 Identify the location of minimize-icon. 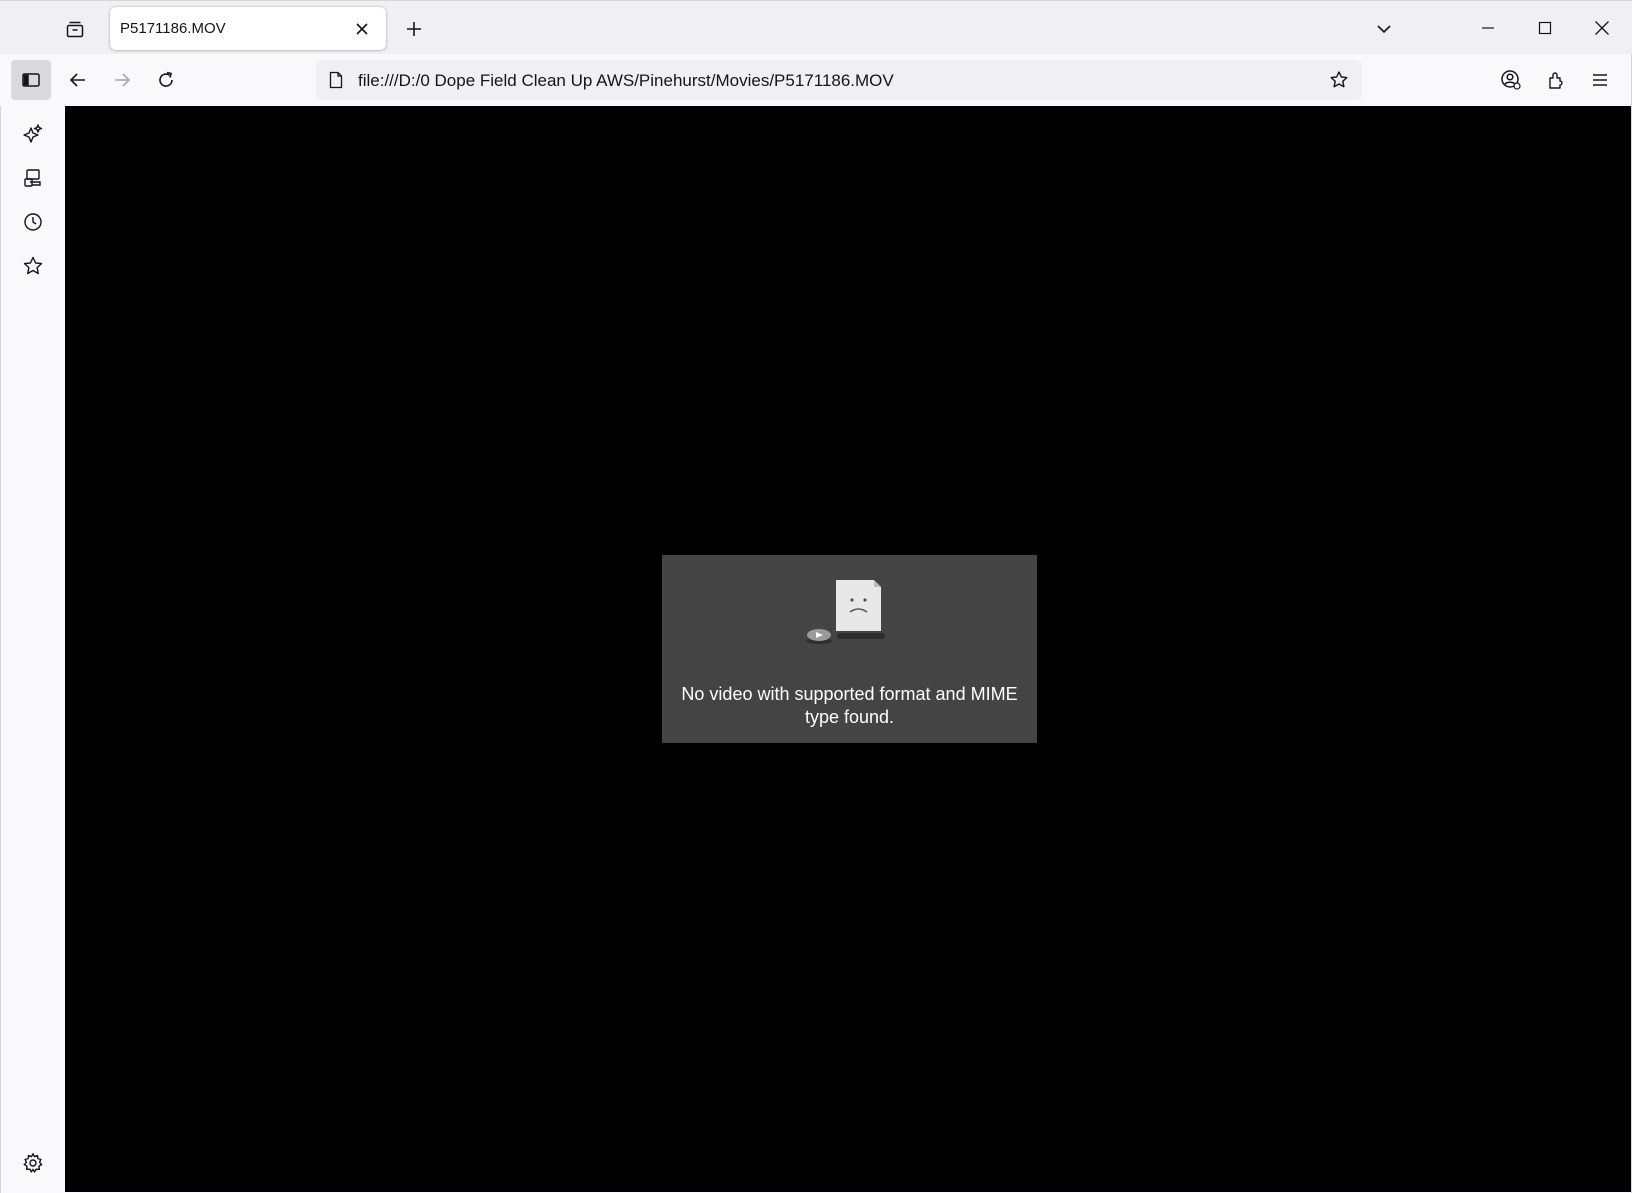
(1488, 28).